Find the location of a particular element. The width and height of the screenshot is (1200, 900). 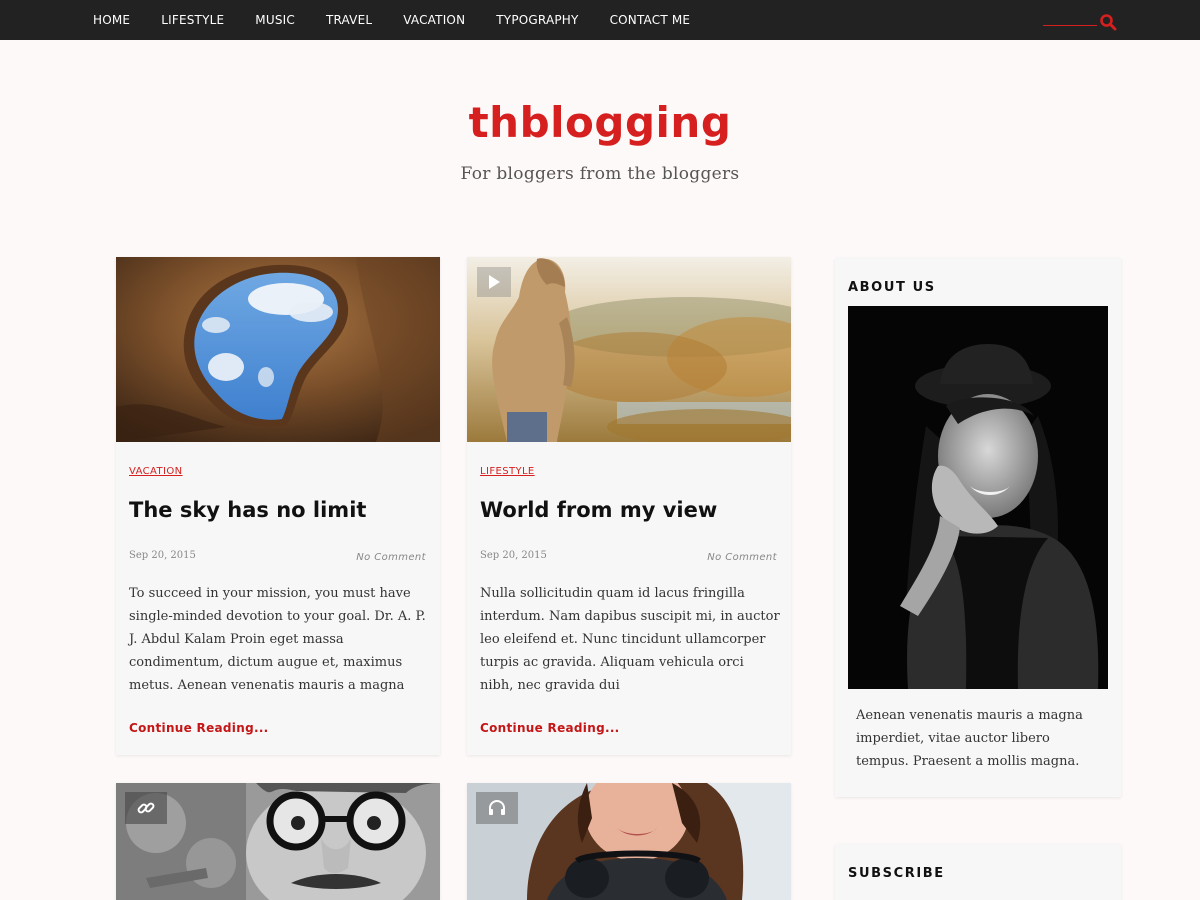

post-thumbnail-cave-sky is located at coordinates (278, 349).